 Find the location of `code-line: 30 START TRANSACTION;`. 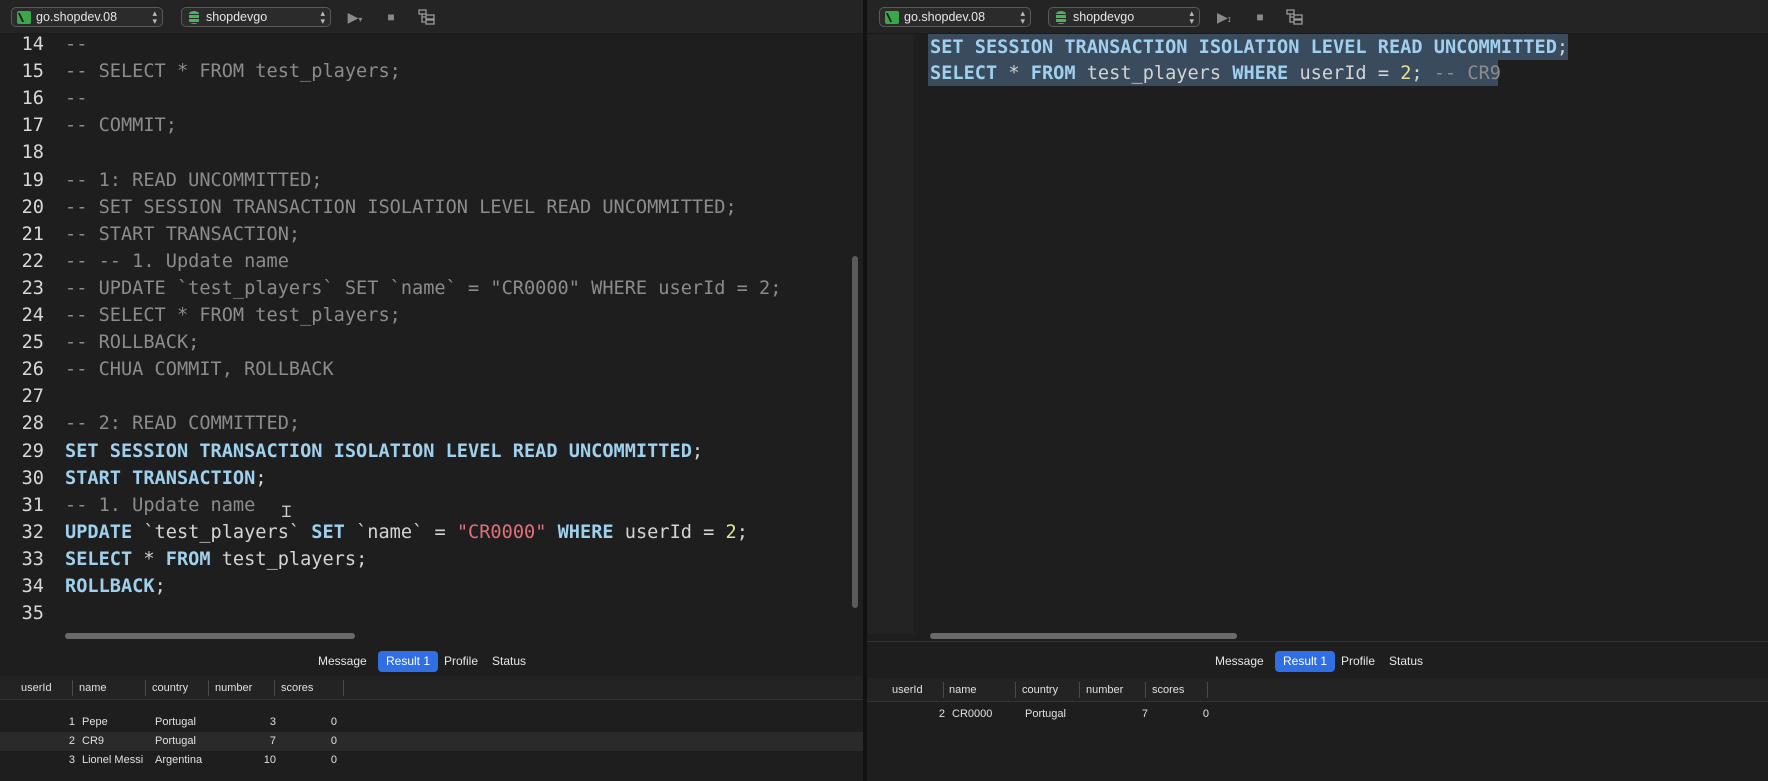

code-line: 30 START TRANSACTION; is located at coordinates (431, 478).